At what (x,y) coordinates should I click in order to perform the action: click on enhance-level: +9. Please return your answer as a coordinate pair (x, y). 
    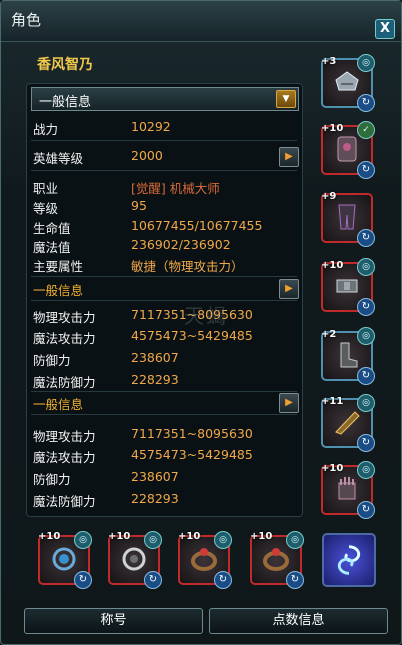
    Looking at the image, I should click on (329, 196).